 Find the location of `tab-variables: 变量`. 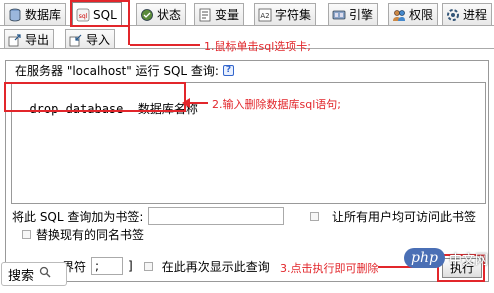

tab-variables: 变量 is located at coordinates (219, 14).